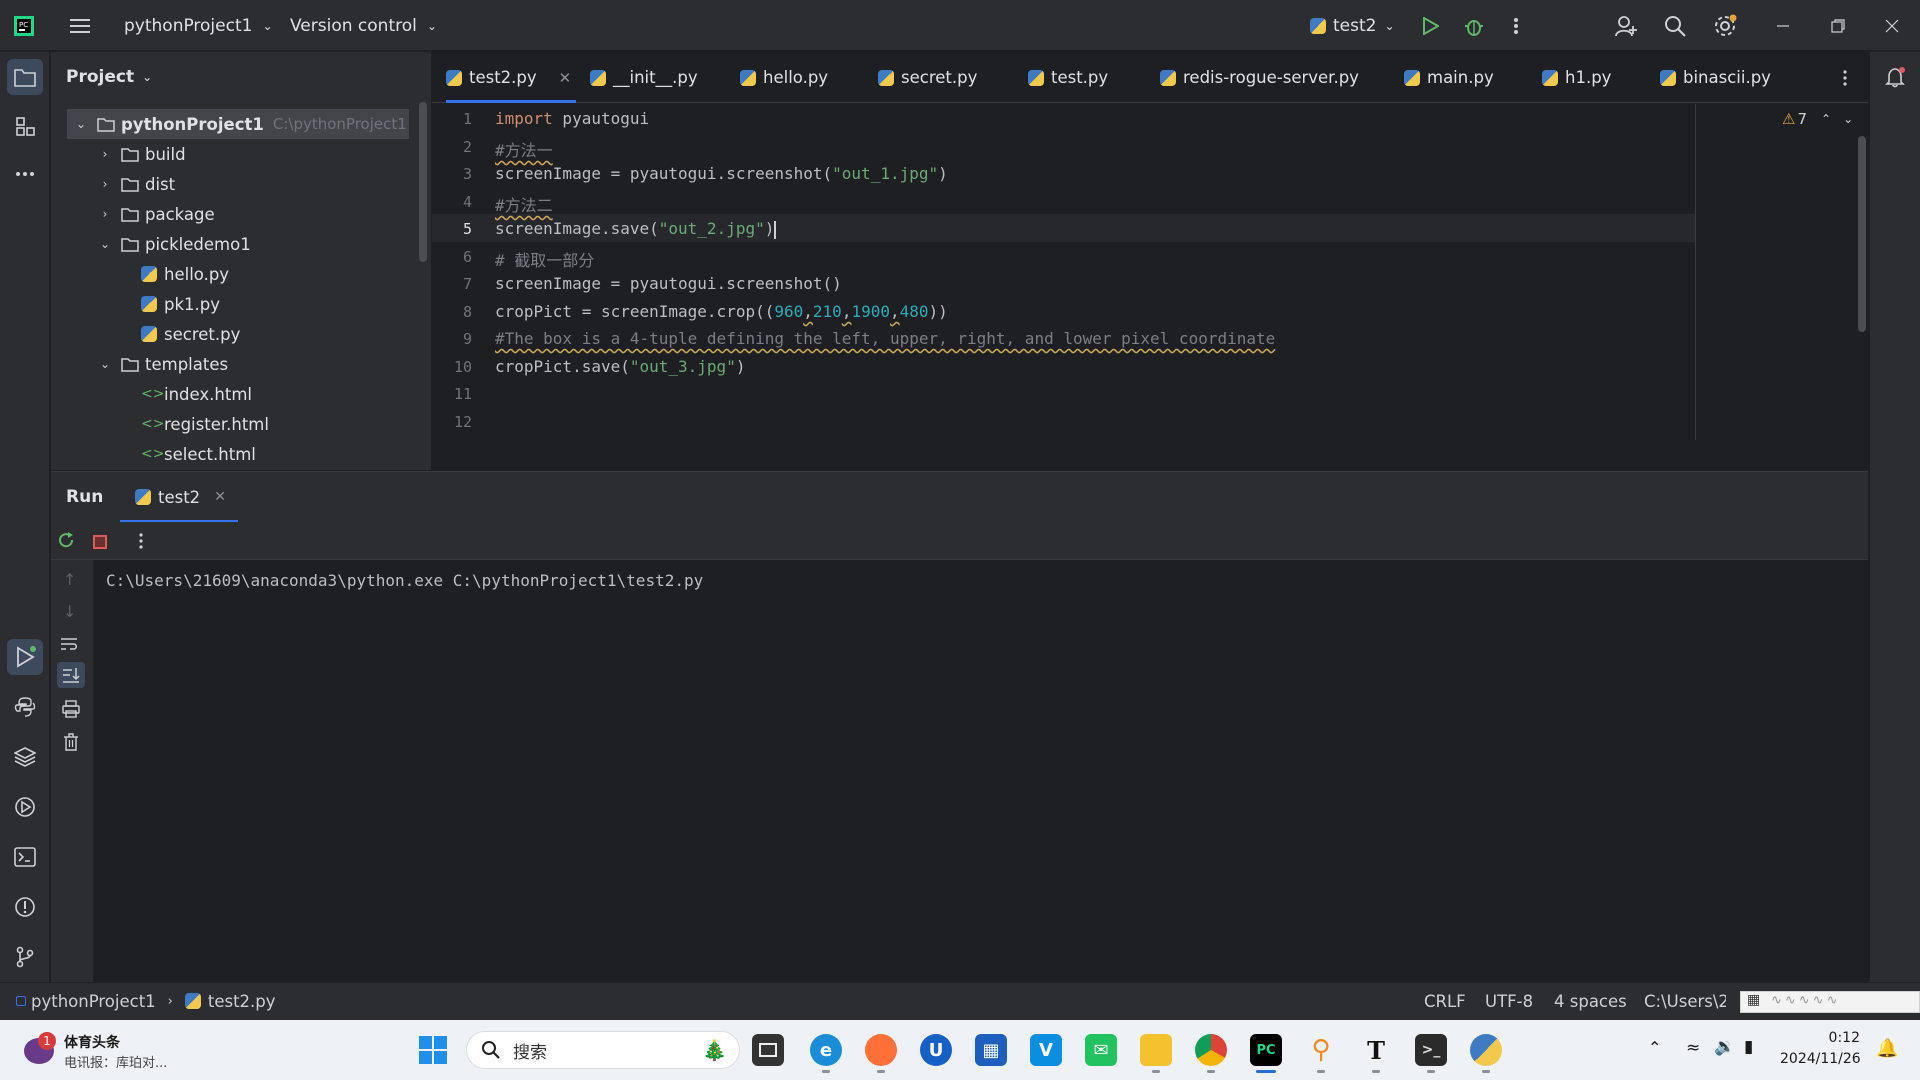 The height and width of the screenshot is (1080, 1920). What do you see at coordinates (1576, 77) in the screenshot?
I see `tab-h1-py: h1.py` at bounding box center [1576, 77].